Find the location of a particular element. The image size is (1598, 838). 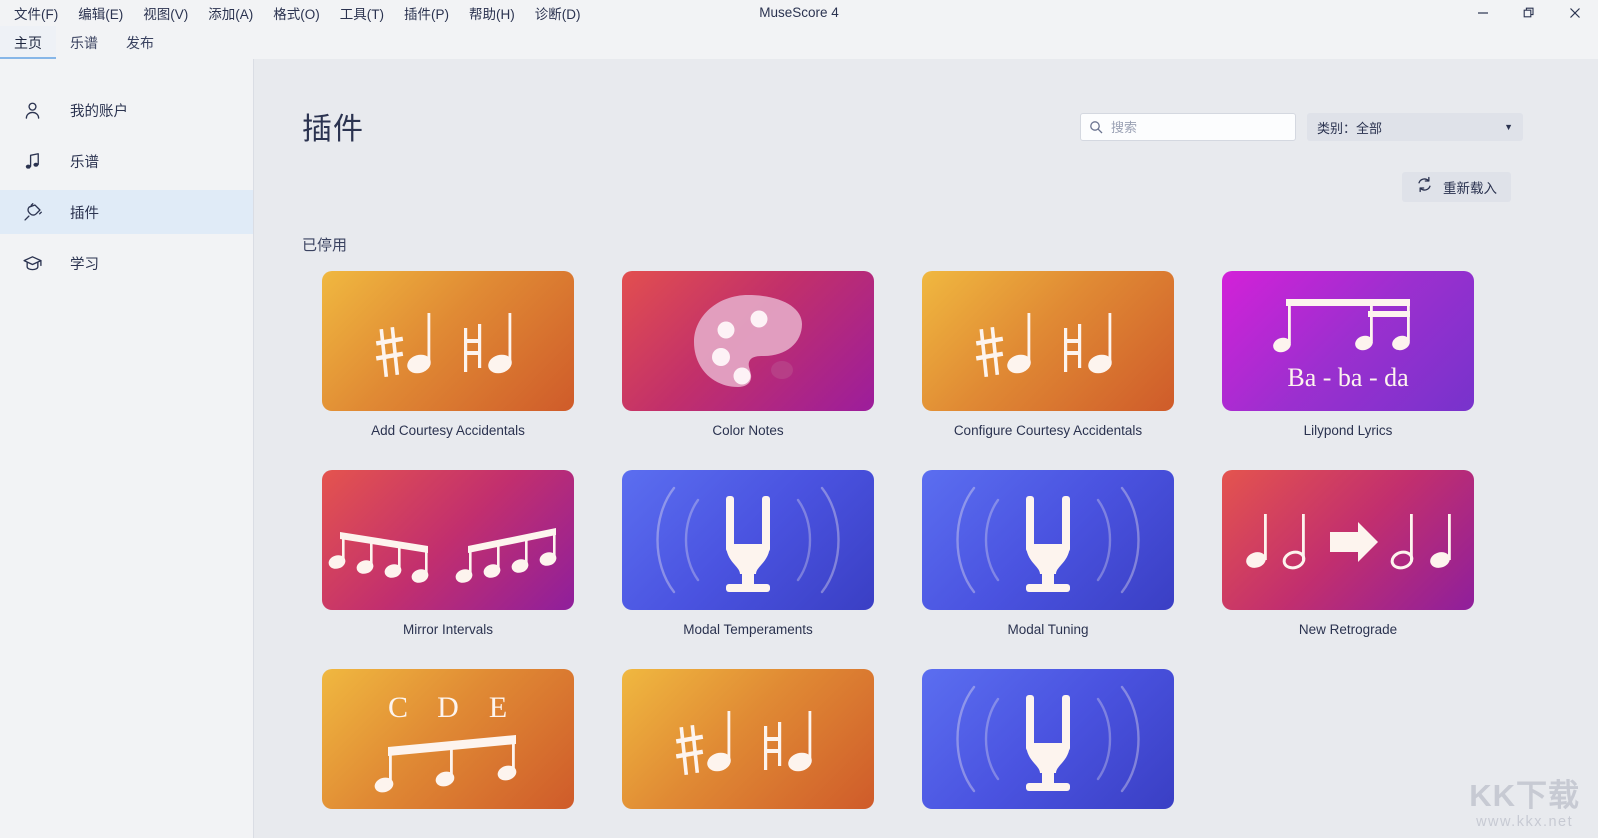

plugin-card: Ba - ba - da Lilypond Lyrics is located at coordinates (1348, 354).